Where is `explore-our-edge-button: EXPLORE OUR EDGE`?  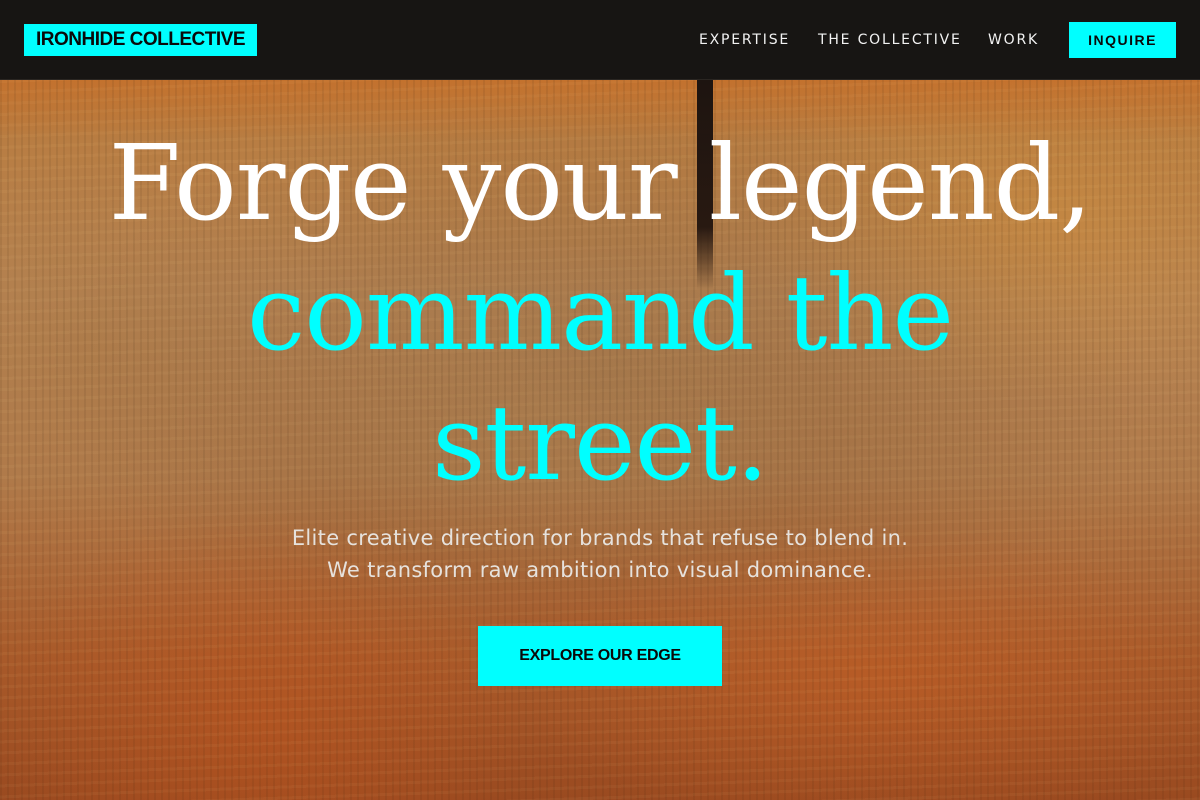 explore-our-edge-button: EXPLORE OUR EDGE is located at coordinates (600, 656).